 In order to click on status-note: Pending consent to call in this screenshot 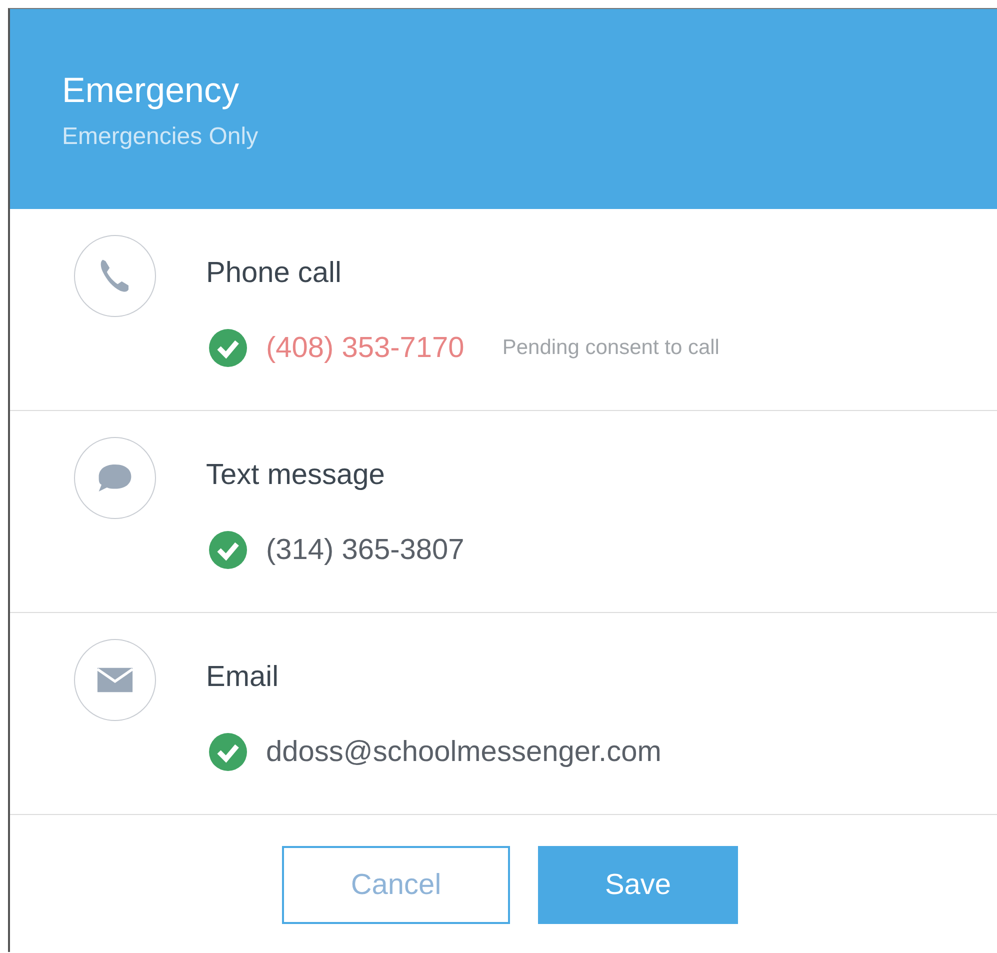, I will do `click(611, 348)`.